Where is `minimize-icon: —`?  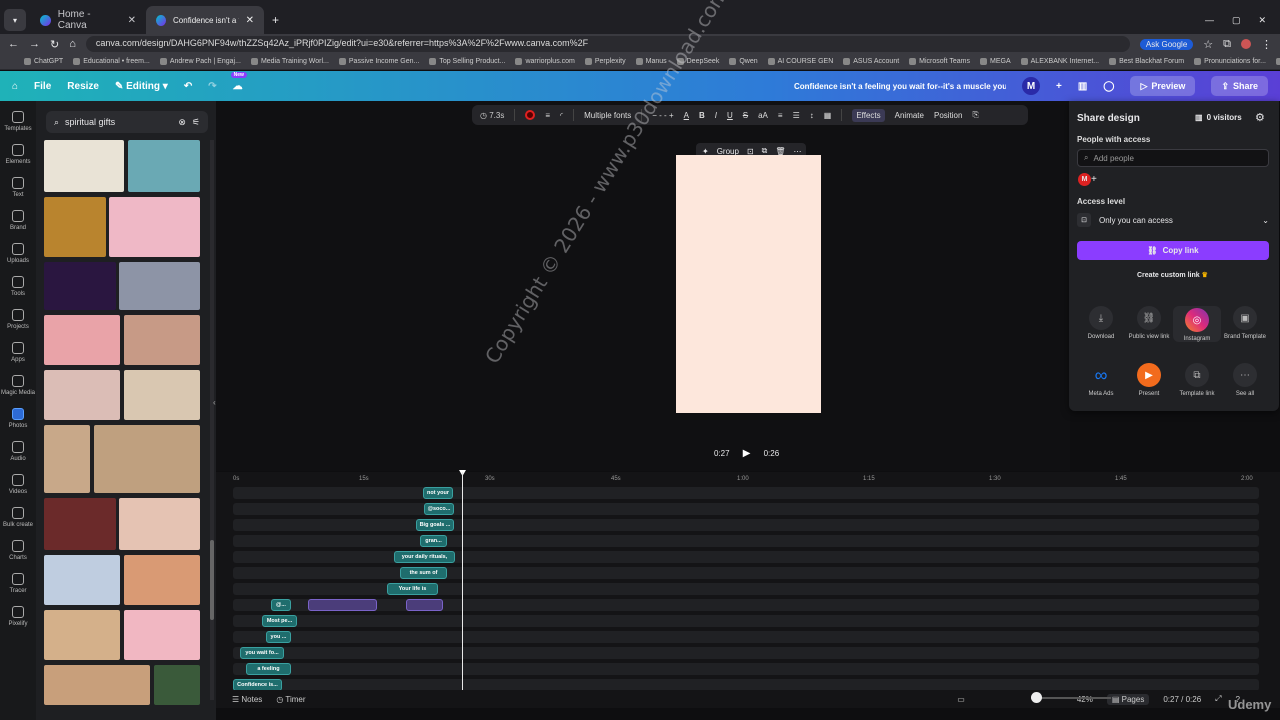 minimize-icon: — is located at coordinates (1209, 20).